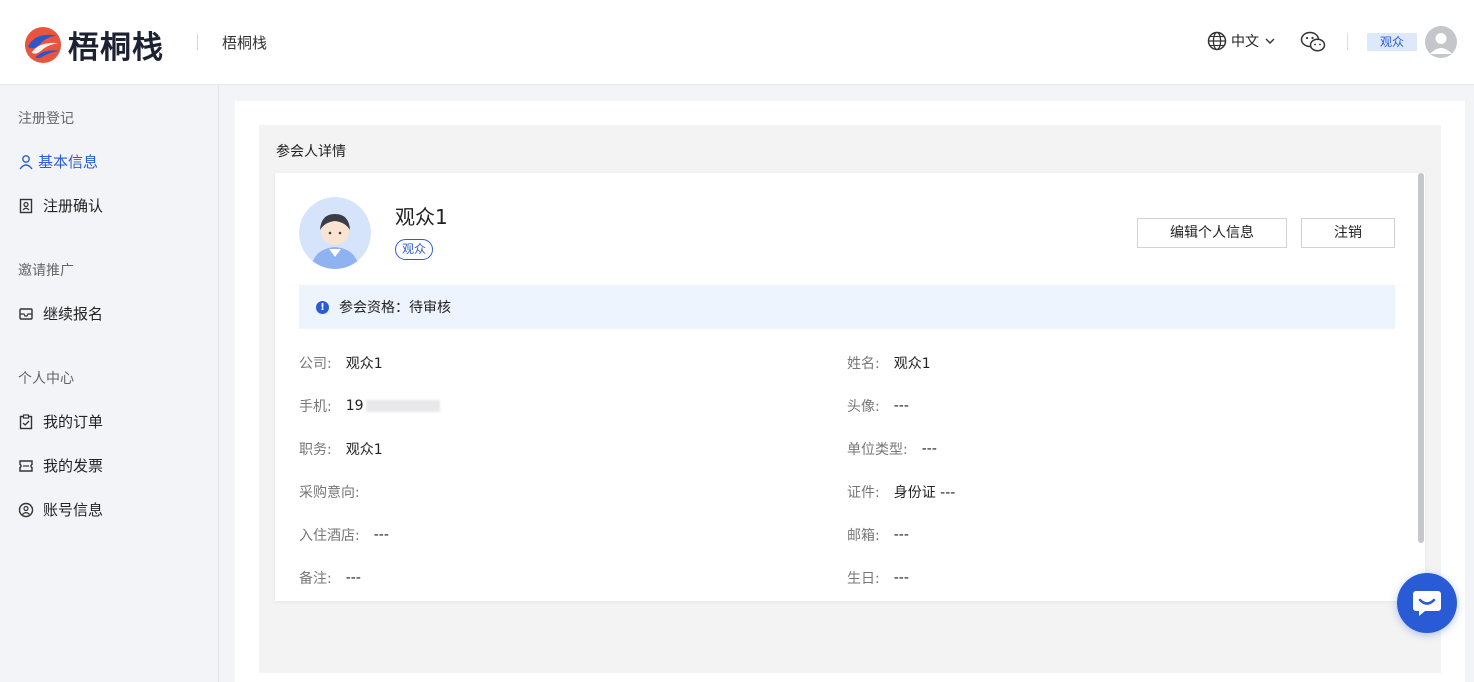 The width and height of the screenshot is (1474, 682). I want to click on field-phone: 手机: 19, so click(369, 406).